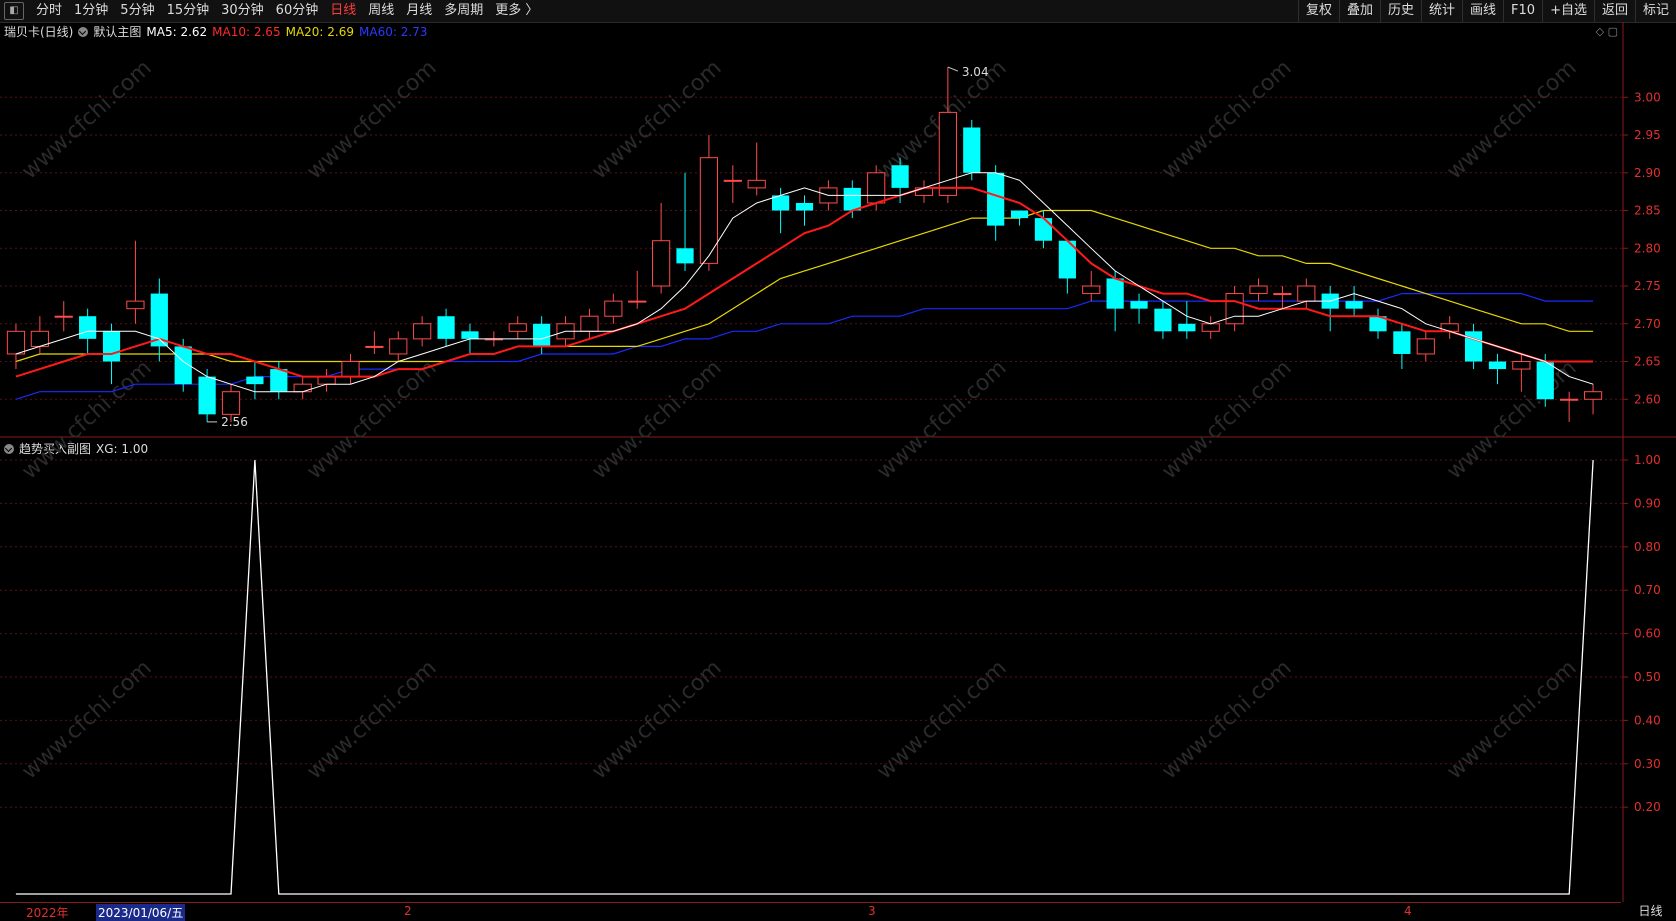  I want to click on high-label: 3.04, so click(975, 72).